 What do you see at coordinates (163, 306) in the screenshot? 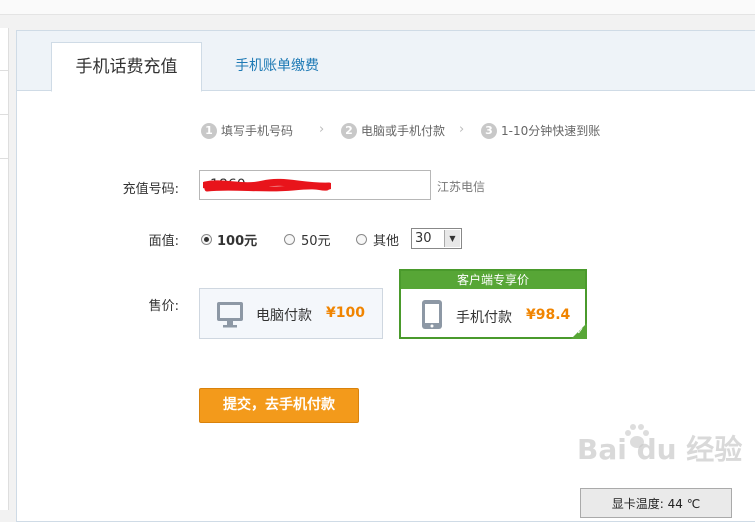
I see `price-label: 售价:` at bounding box center [163, 306].